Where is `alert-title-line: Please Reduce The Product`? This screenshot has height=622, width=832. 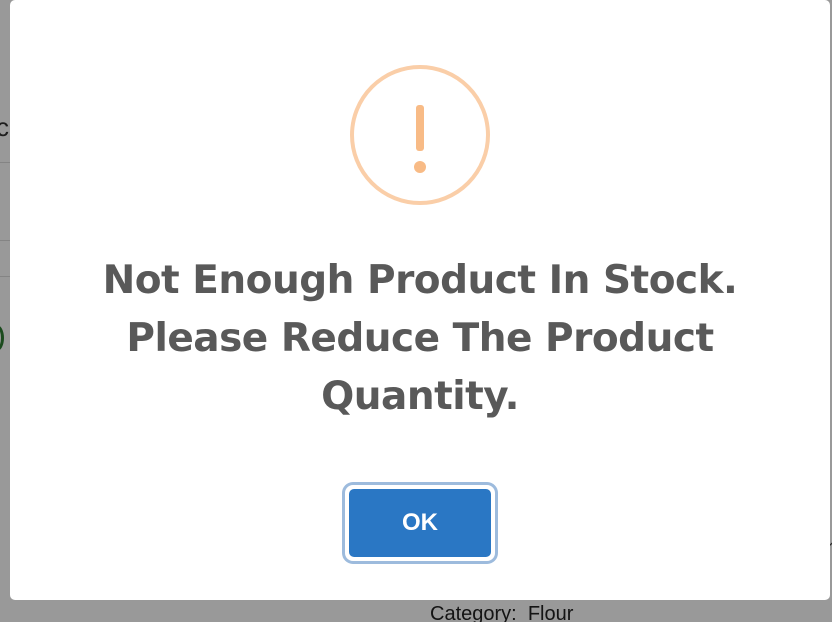
alert-title-line: Please Reduce The Product is located at coordinates (420, 338).